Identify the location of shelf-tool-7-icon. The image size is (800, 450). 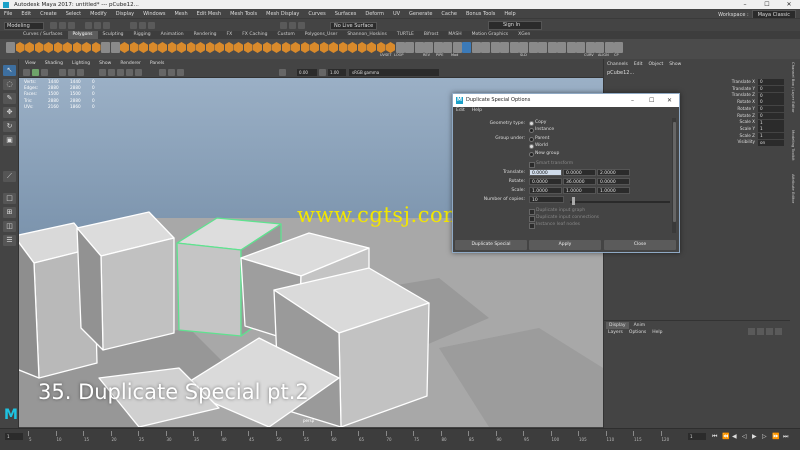
(67, 47).